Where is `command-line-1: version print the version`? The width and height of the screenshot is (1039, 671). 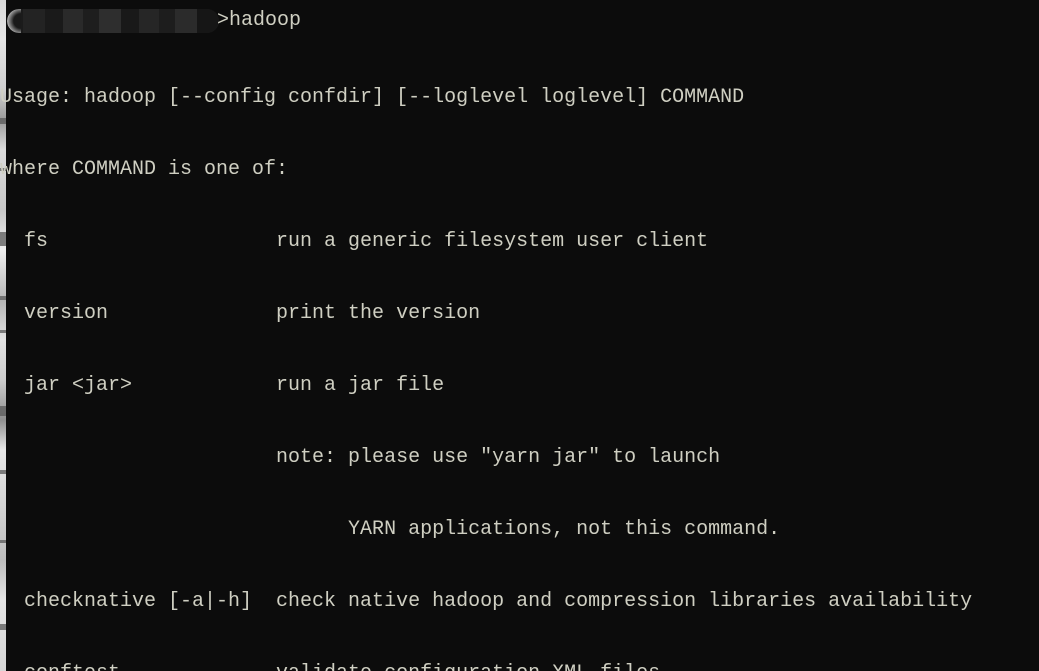
command-line-1: version print the version is located at coordinates (240, 313).